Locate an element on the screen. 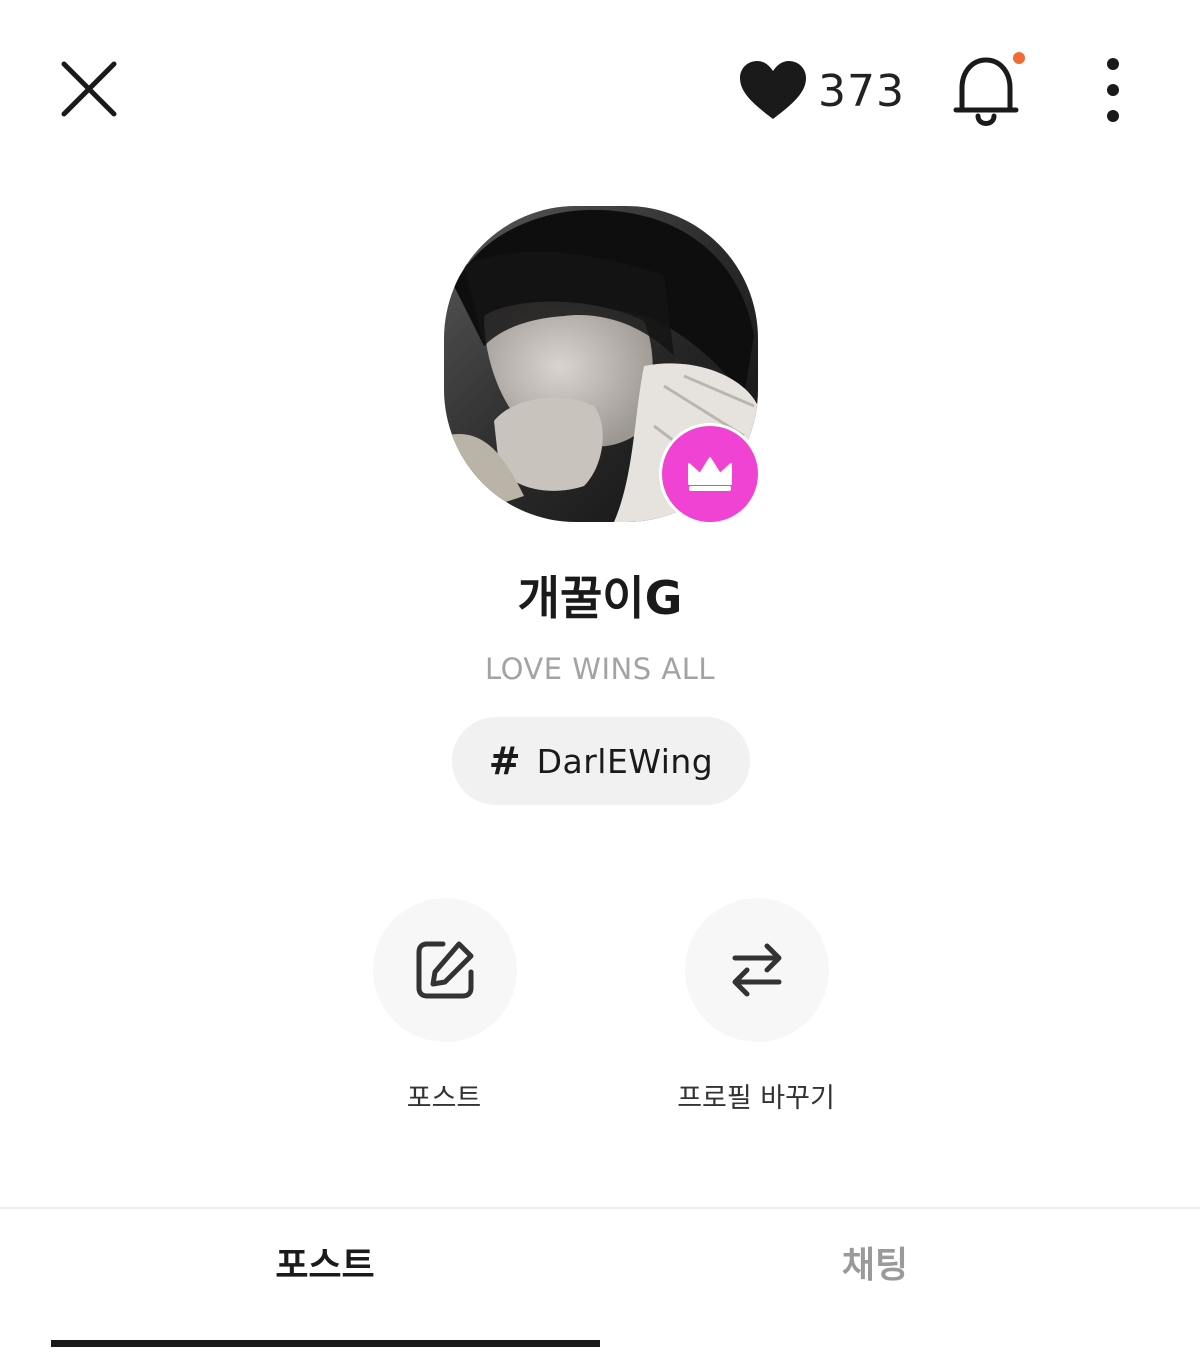  active-tab-indicator is located at coordinates (325, 1343).